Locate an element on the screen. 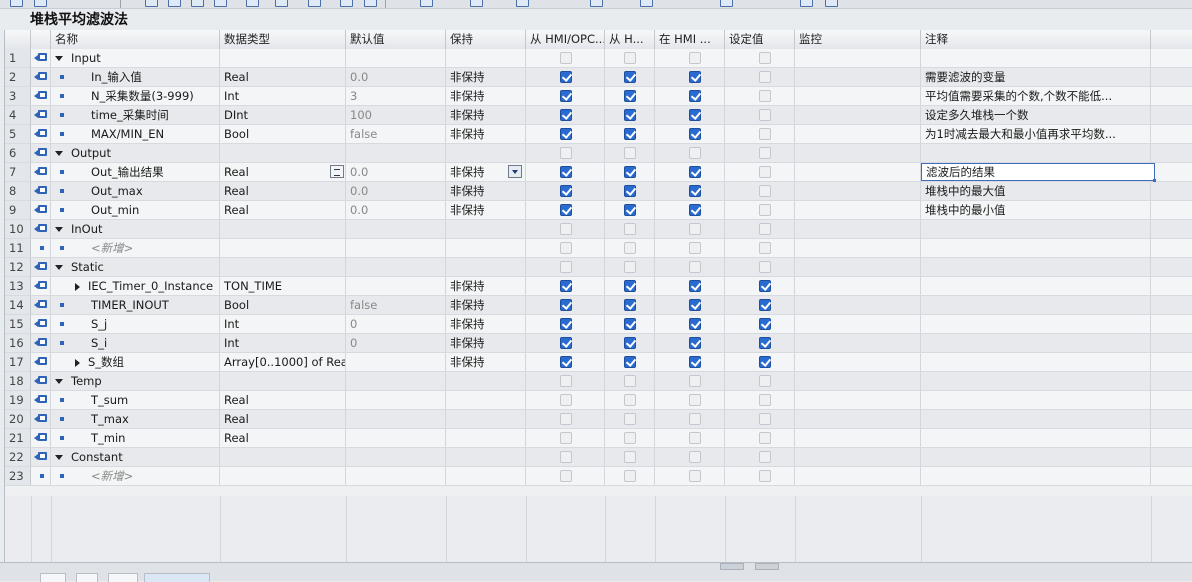  table-row: 20 T_max Real is located at coordinates (598, 419).